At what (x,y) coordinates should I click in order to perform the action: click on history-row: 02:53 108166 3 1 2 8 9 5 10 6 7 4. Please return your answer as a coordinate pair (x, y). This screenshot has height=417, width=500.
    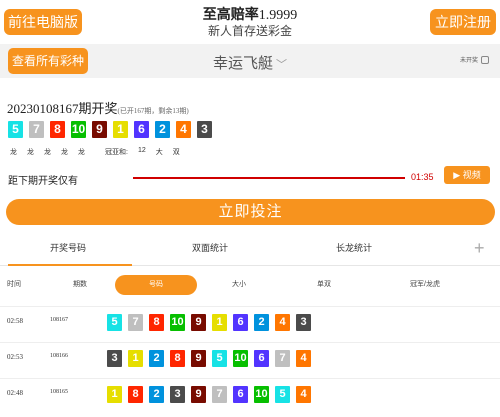
    Looking at the image, I should click on (250, 357).